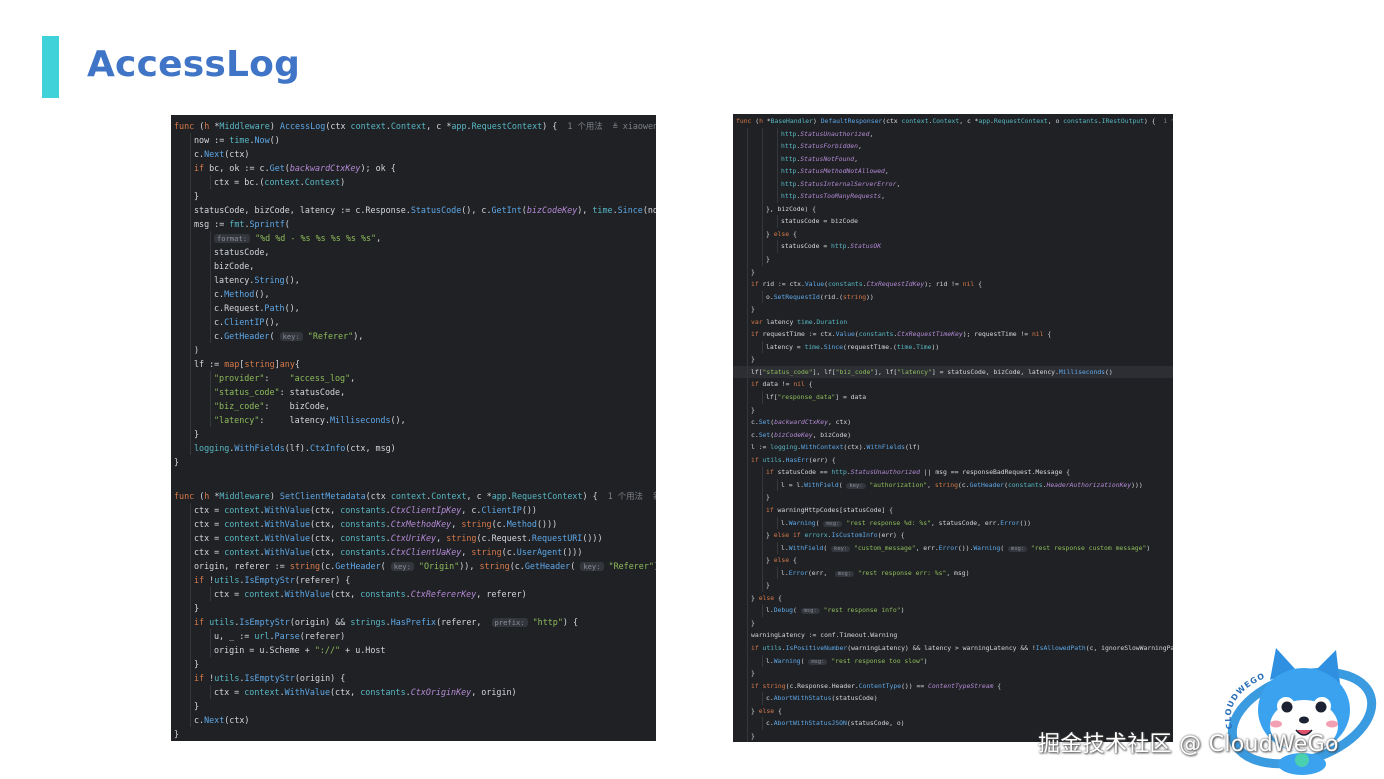 The image size is (1384, 779). I want to click on code-token: StatusInternalServerError, so click(848, 183).